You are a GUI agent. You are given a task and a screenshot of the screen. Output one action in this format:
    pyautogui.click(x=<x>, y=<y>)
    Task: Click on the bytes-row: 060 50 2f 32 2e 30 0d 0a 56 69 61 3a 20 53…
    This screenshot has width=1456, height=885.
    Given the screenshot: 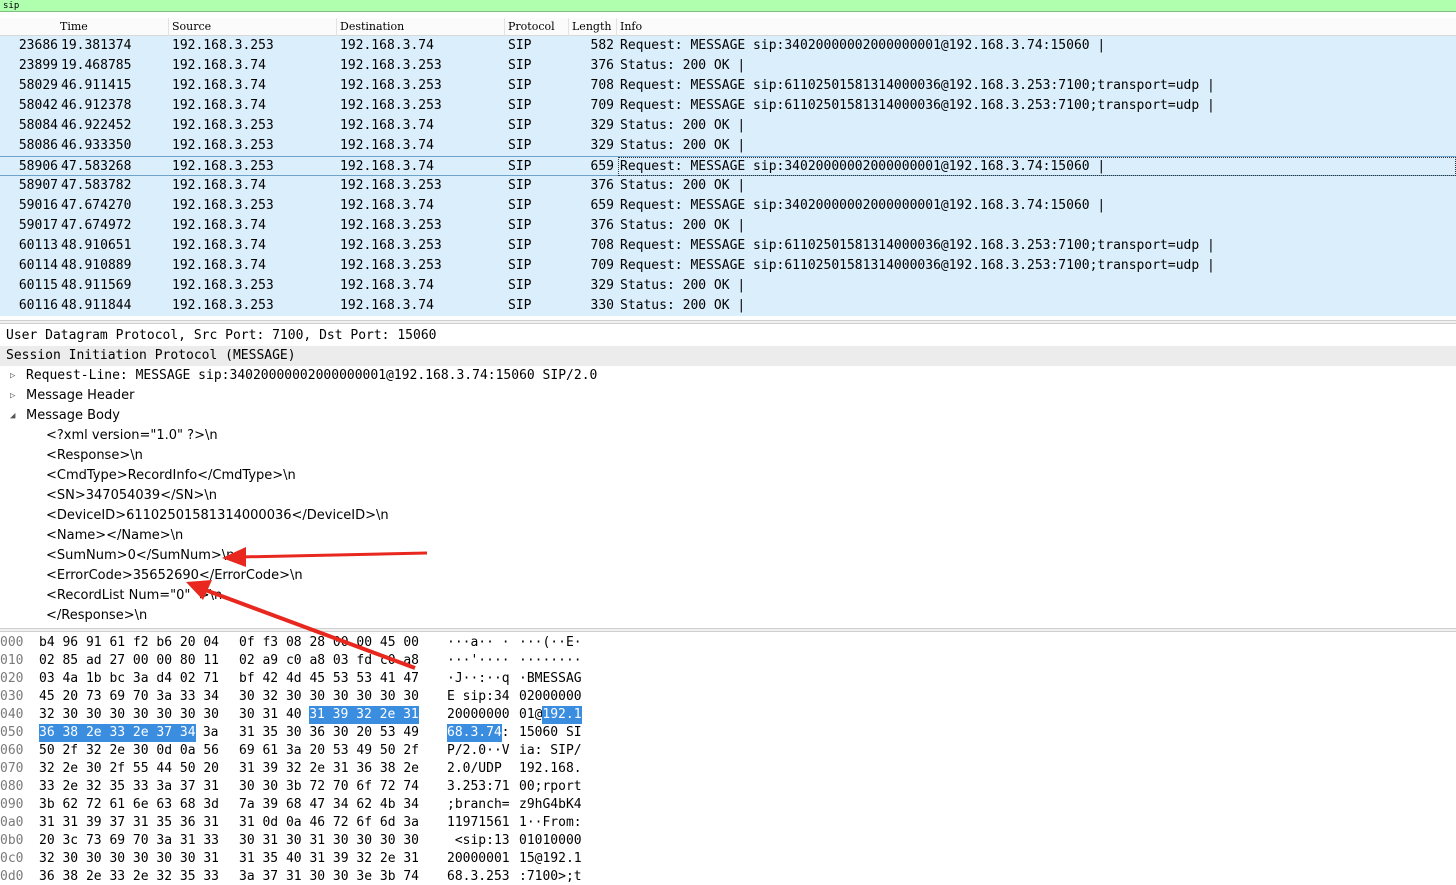 What is the action you would take?
    pyautogui.click(x=728, y=751)
    